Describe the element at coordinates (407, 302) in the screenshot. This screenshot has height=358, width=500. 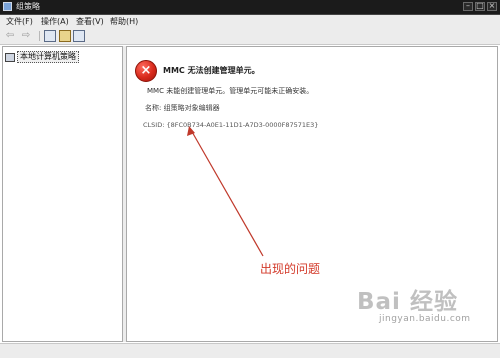
I see `watermark-main: Bai 经验` at that location.